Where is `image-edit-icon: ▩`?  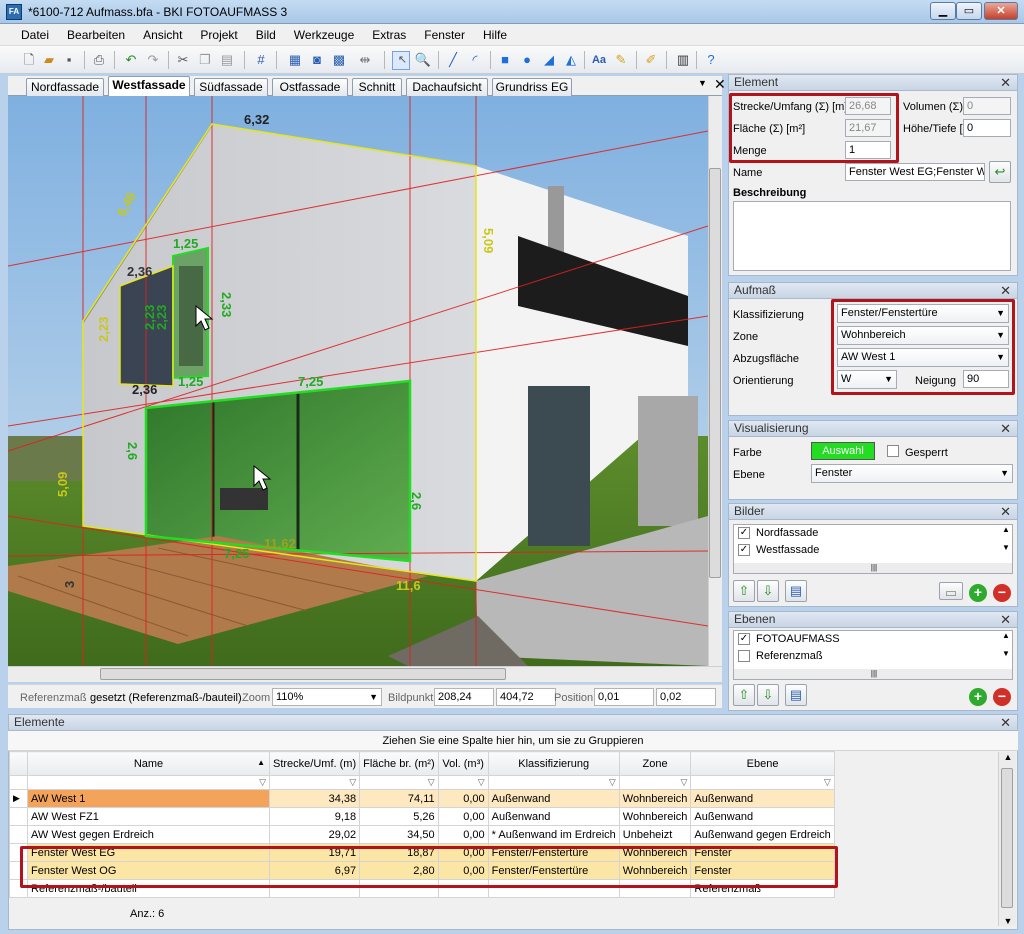
image-edit-icon: ▩ is located at coordinates (339, 60).